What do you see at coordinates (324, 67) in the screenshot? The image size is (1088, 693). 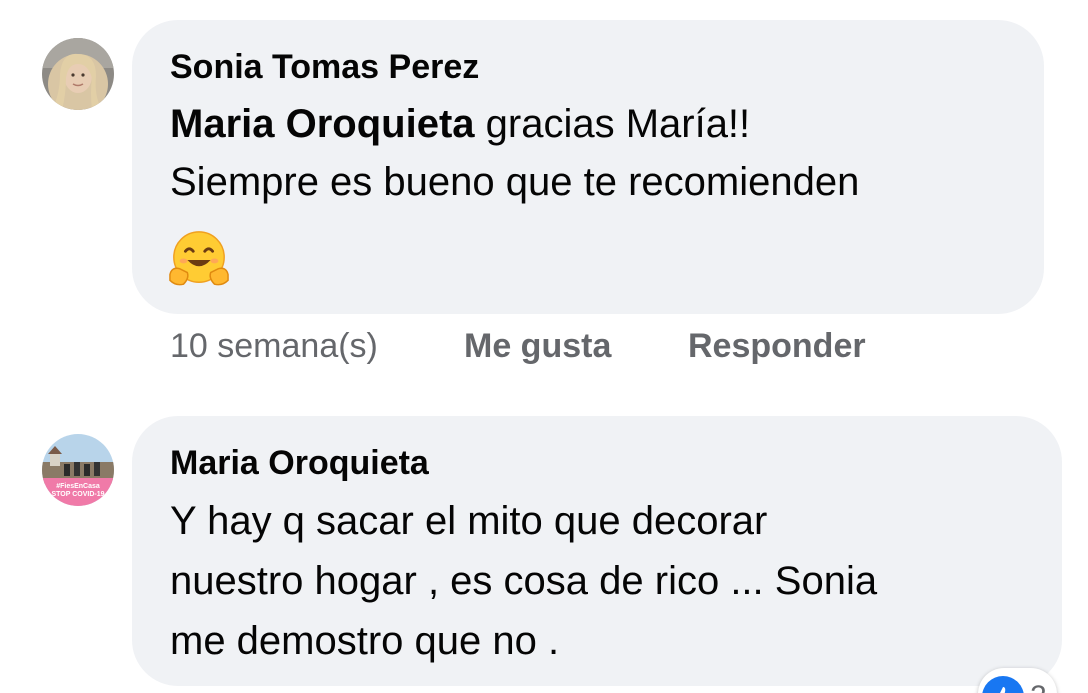 I see `comment-author-1: Sonia Tomas Perez` at bounding box center [324, 67].